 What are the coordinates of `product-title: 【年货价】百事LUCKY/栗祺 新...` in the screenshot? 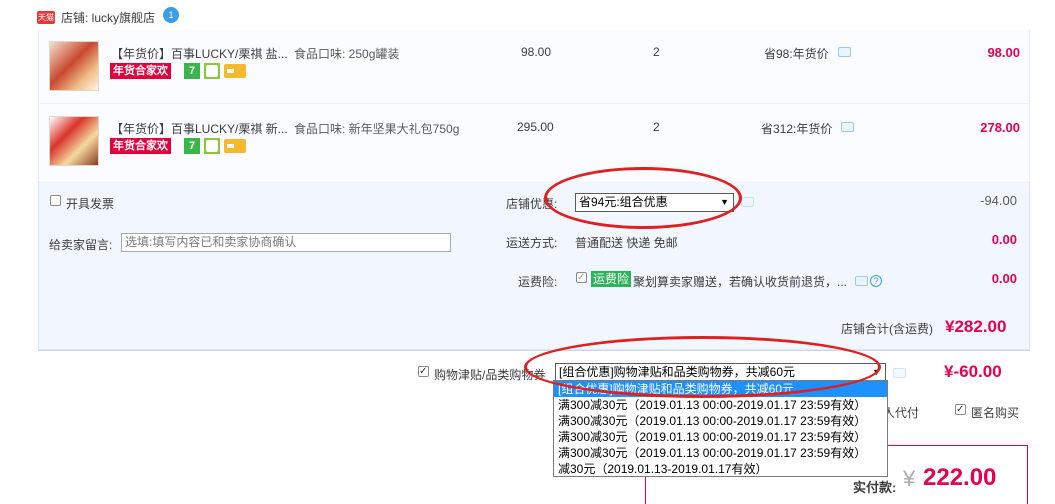 It's located at (199, 128).